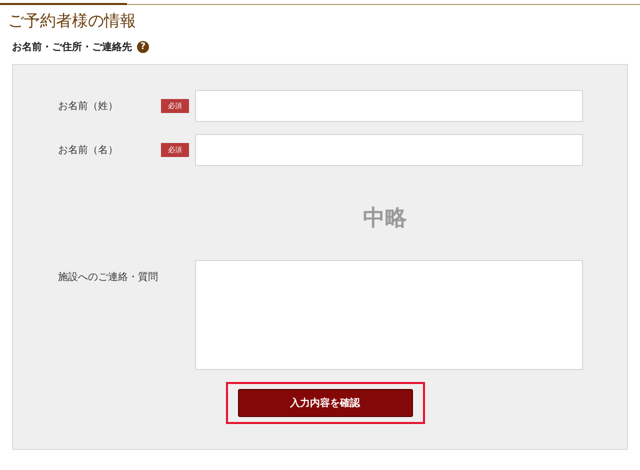  What do you see at coordinates (143, 47) in the screenshot?
I see `help-icon: ?` at bounding box center [143, 47].